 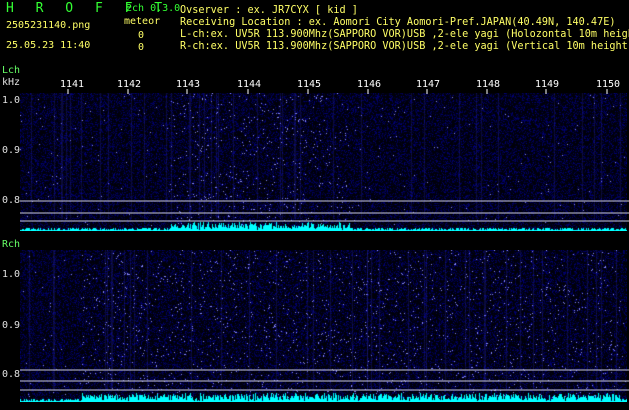 I want to click on rch-level-lines, so click(x=324, y=380).